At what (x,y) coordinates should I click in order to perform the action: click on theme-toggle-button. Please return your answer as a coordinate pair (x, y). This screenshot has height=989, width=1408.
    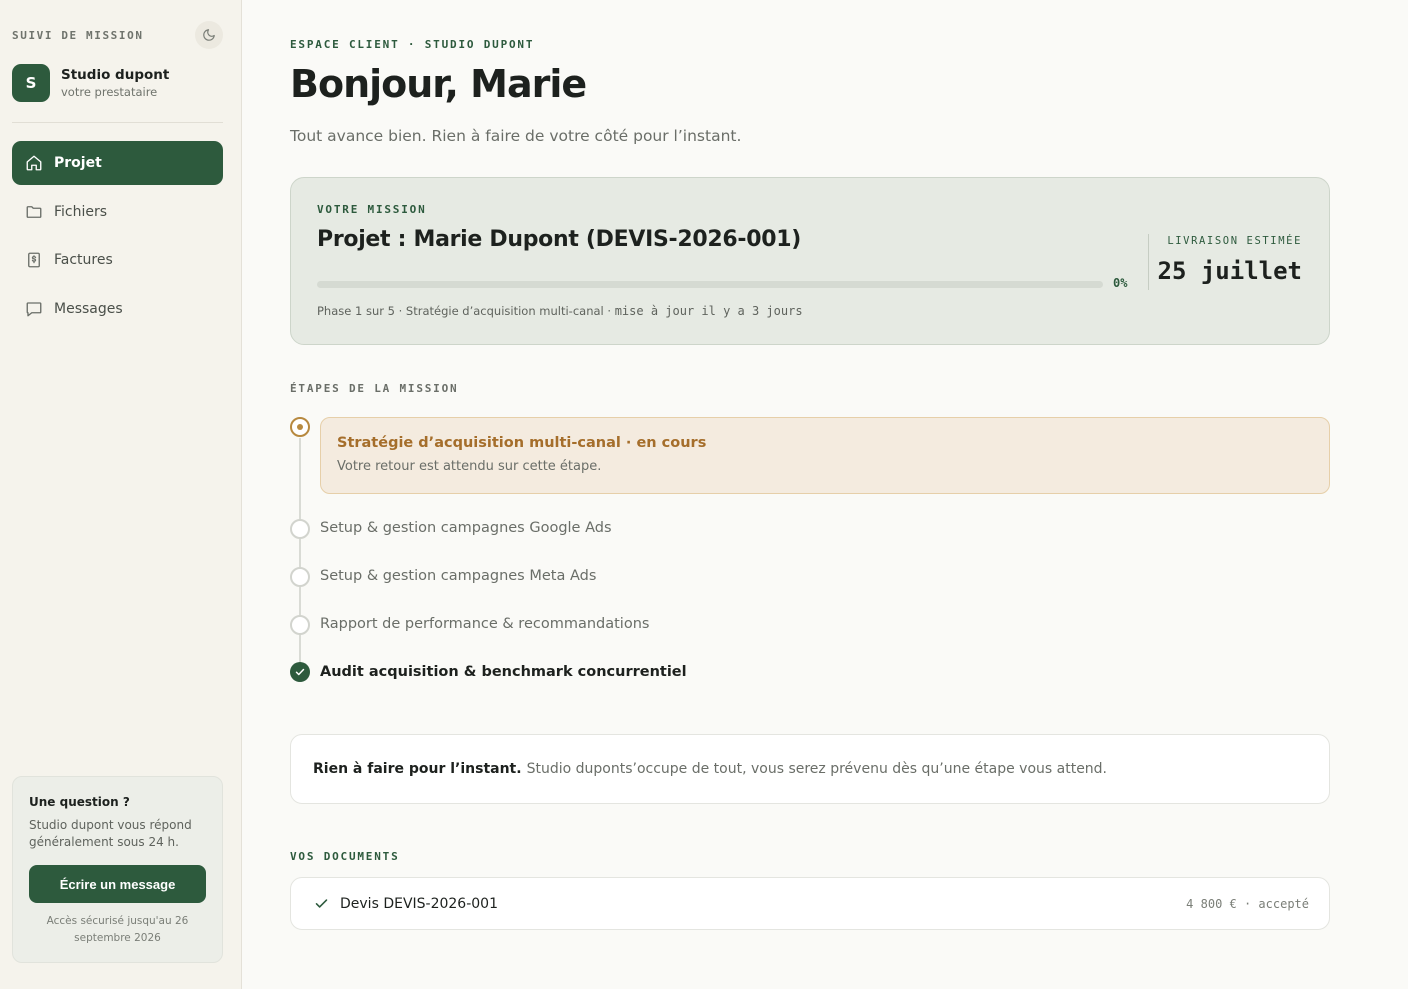
    Looking at the image, I should click on (209, 35).